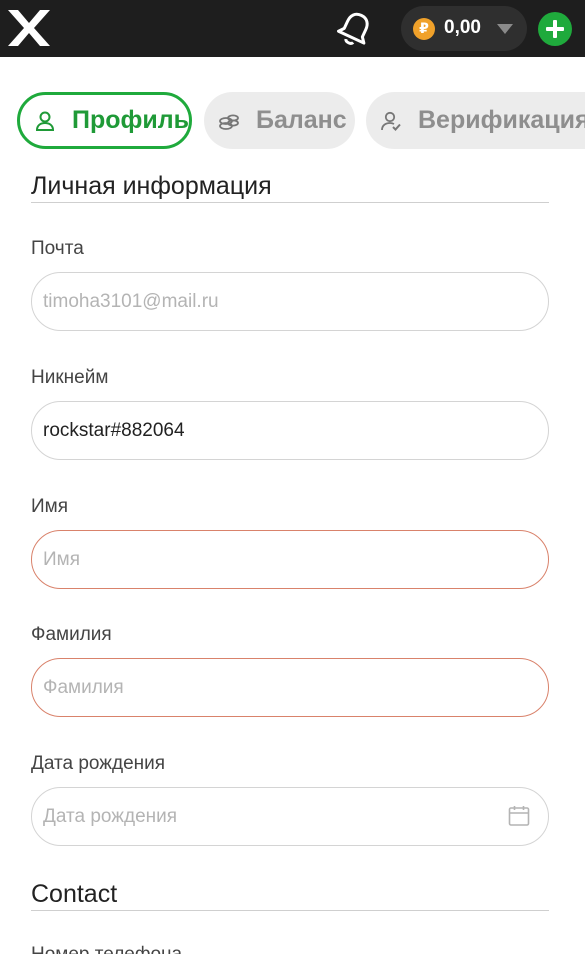  What do you see at coordinates (74, 894) in the screenshot?
I see `section-title-contact: Contact` at bounding box center [74, 894].